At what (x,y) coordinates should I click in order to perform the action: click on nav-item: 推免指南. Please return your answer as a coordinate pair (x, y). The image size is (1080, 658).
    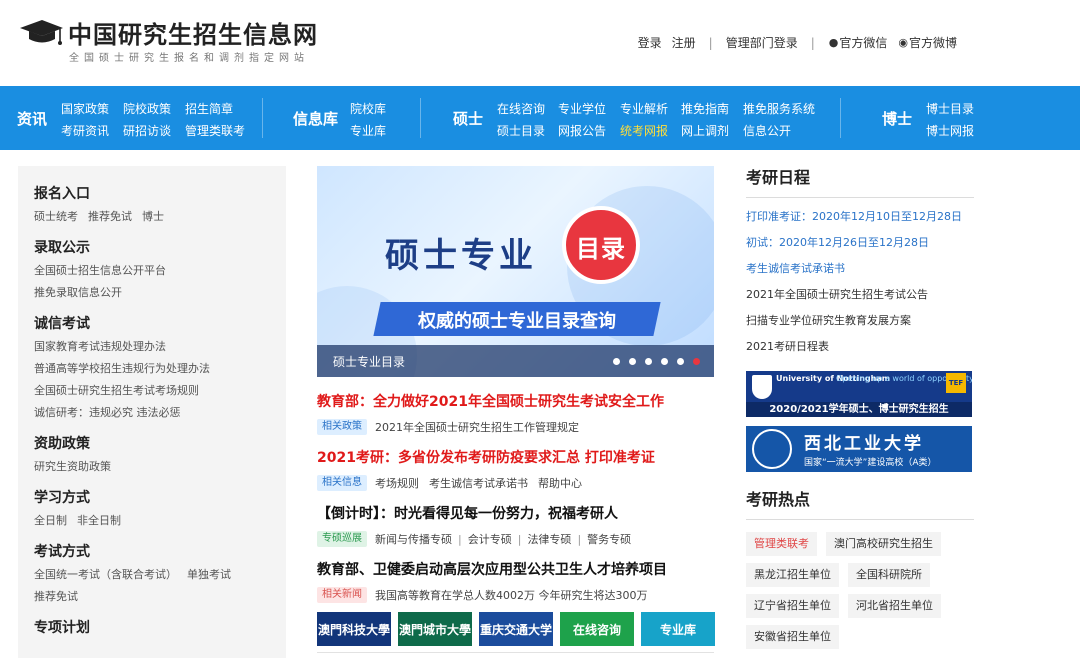
    Looking at the image, I should click on (705, 108).